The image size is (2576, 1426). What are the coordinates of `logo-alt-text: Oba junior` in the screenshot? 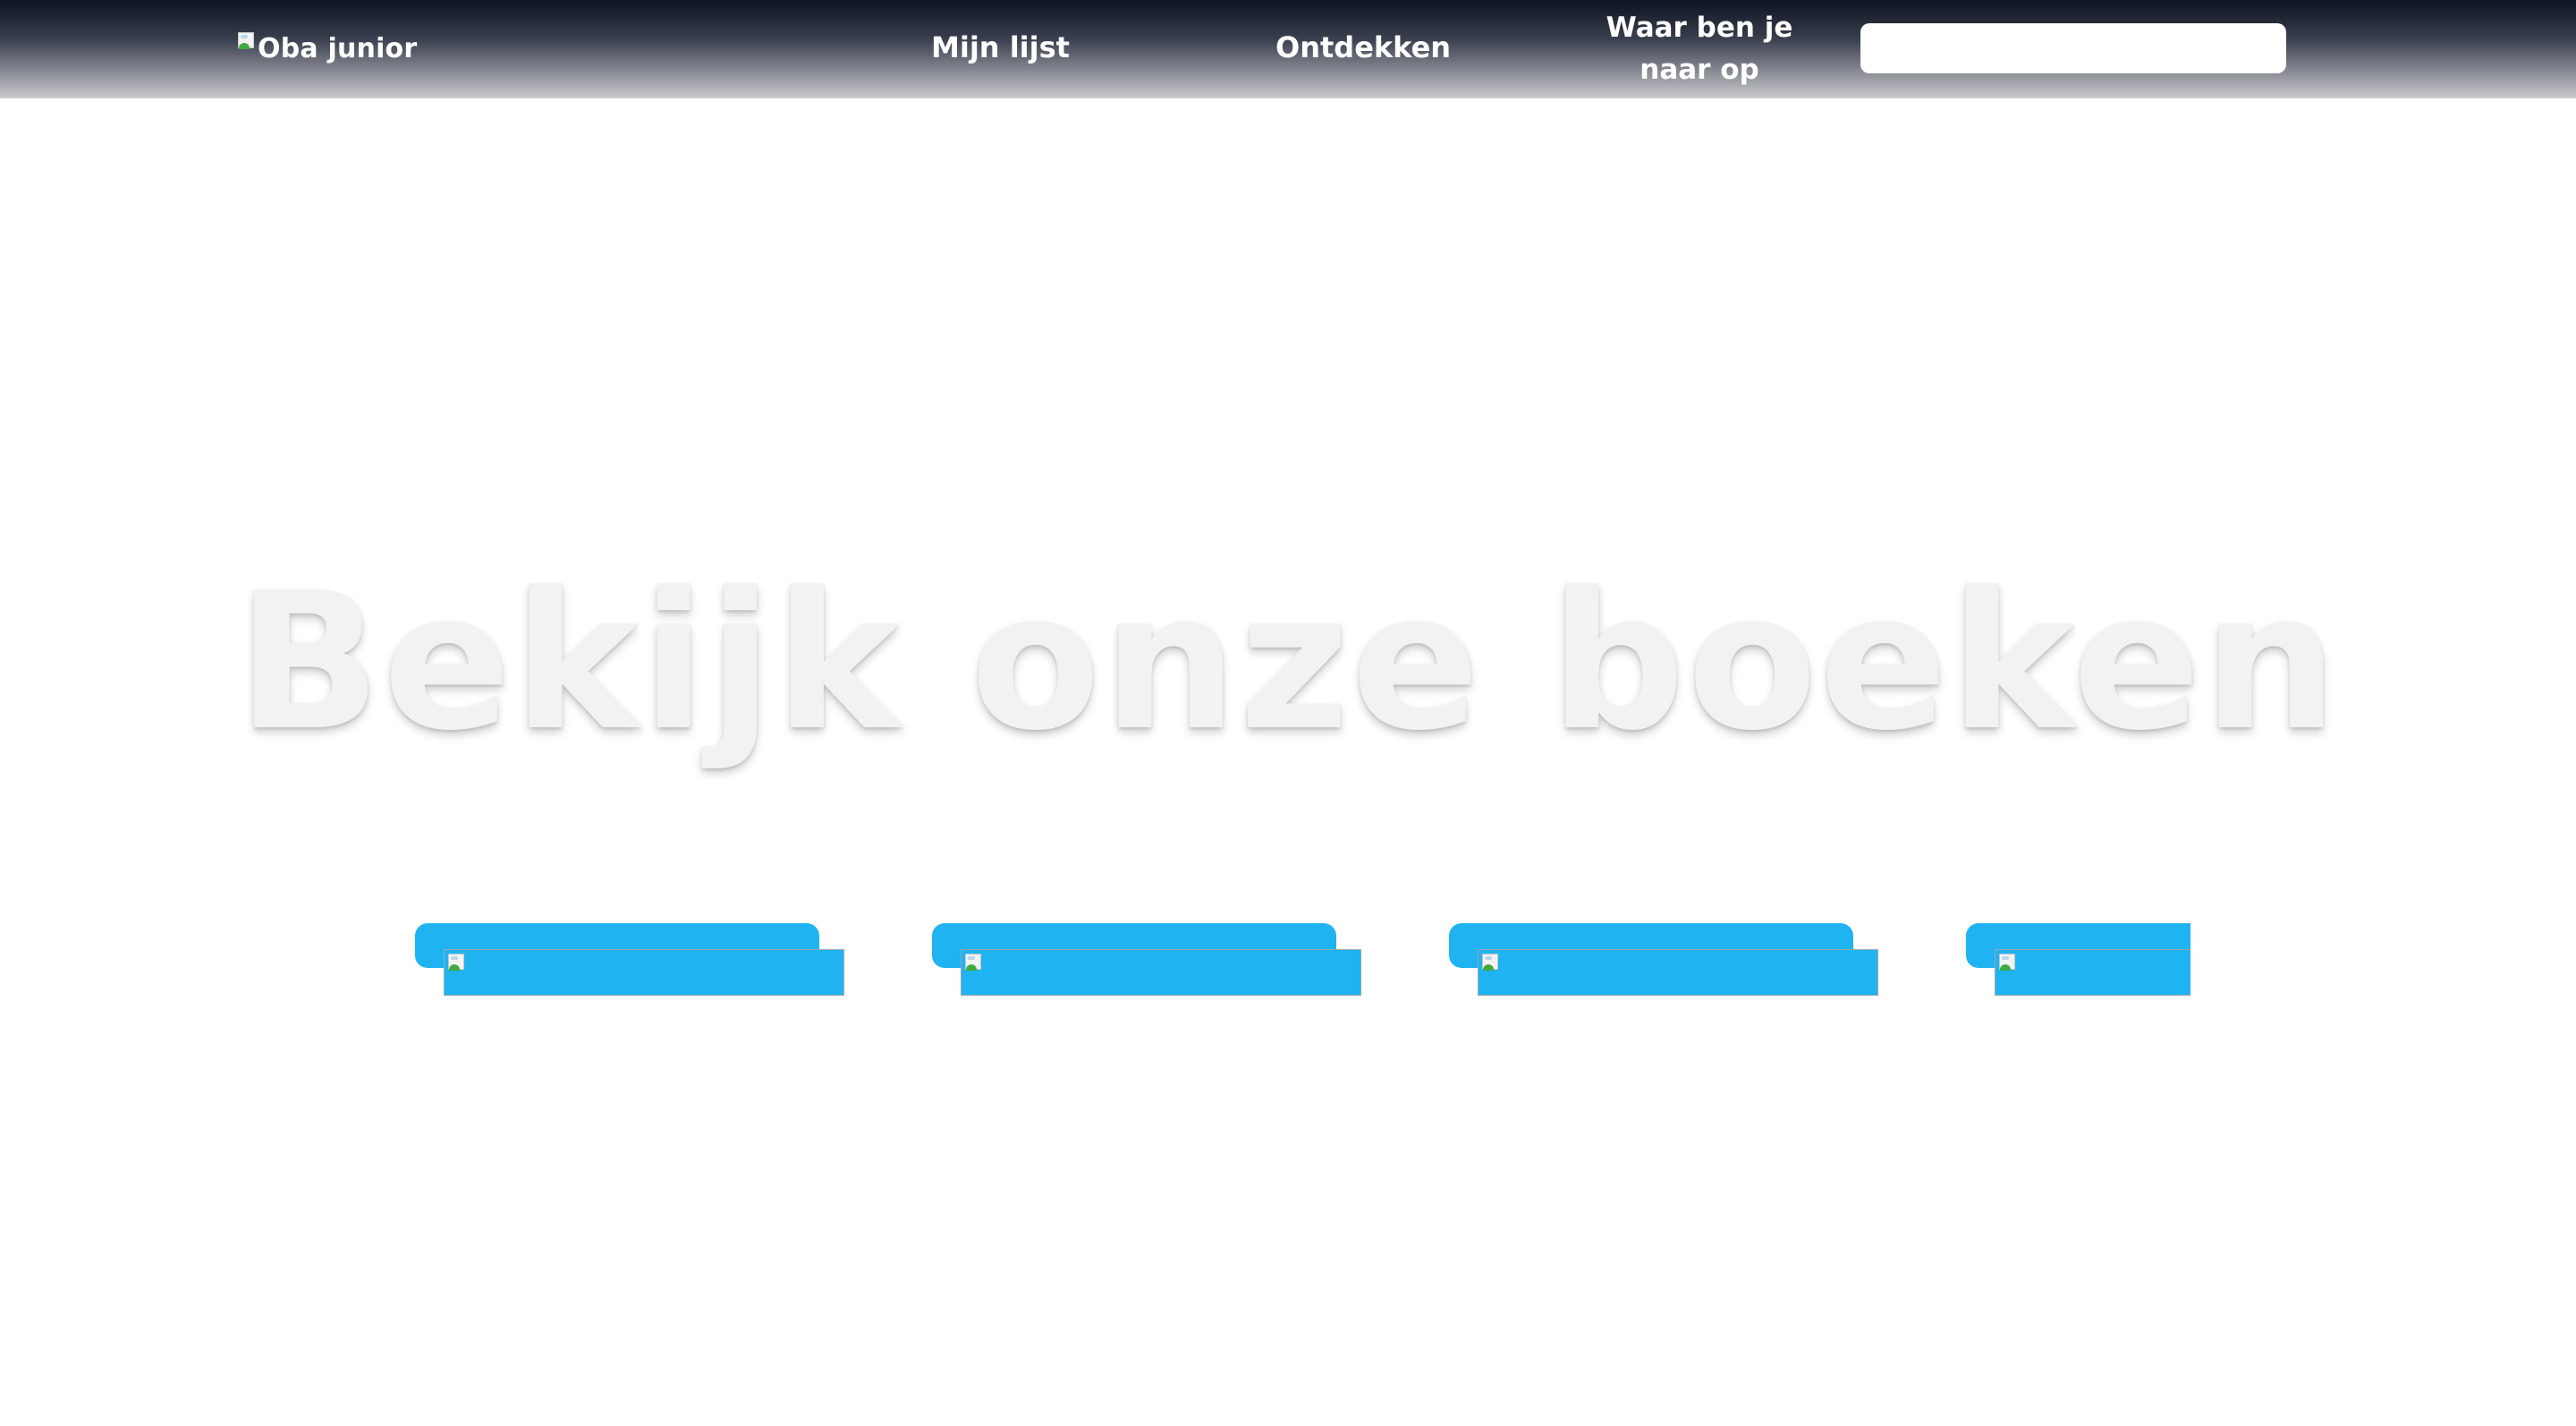 It's located at (338, 48).